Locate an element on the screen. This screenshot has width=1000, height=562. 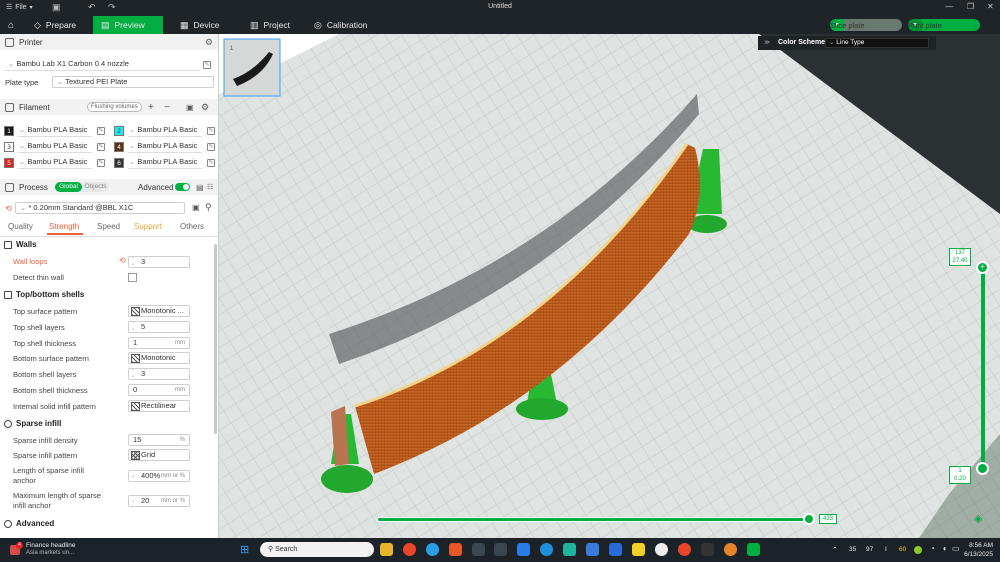
move-slider-handle is located at coordinates (809, 519).